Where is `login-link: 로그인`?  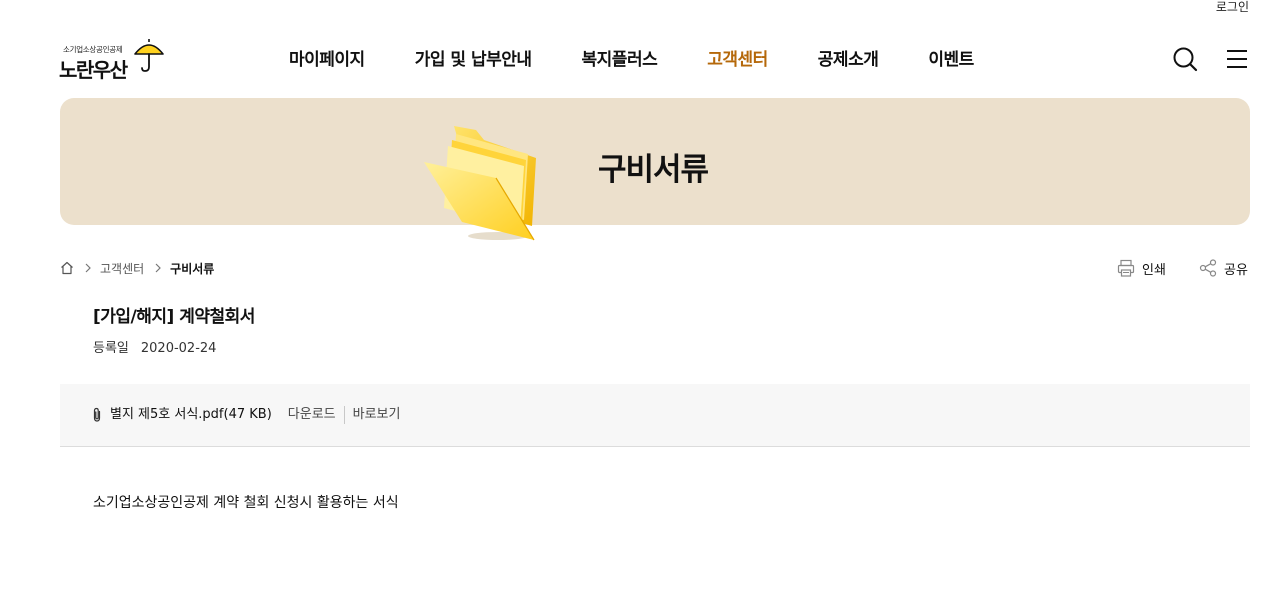 login-link: 로그인 is located at coordinates (1232, 7).